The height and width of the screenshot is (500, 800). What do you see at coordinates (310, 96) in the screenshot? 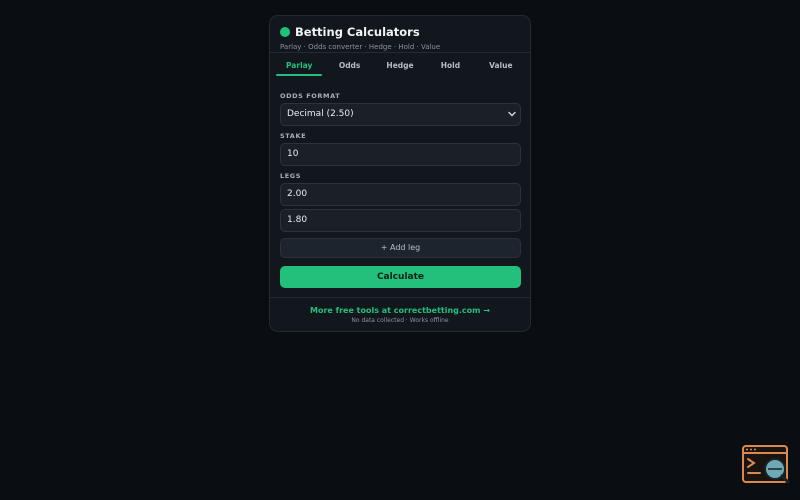
I see `odds-format-label: ODDS FORMAT` at bounding box center [310, 96].